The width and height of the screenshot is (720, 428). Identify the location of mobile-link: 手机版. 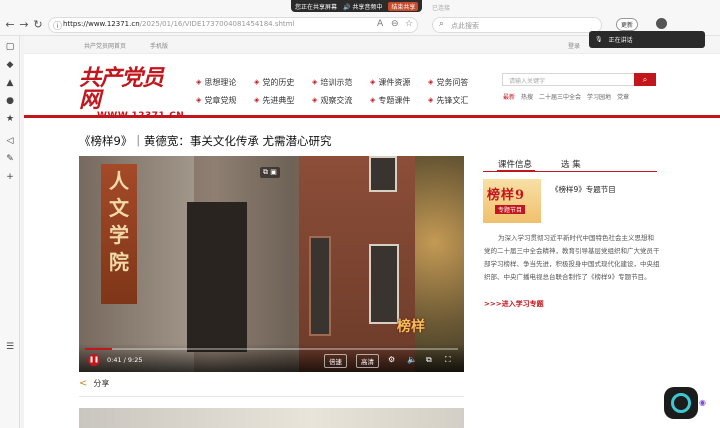
(159, 45).